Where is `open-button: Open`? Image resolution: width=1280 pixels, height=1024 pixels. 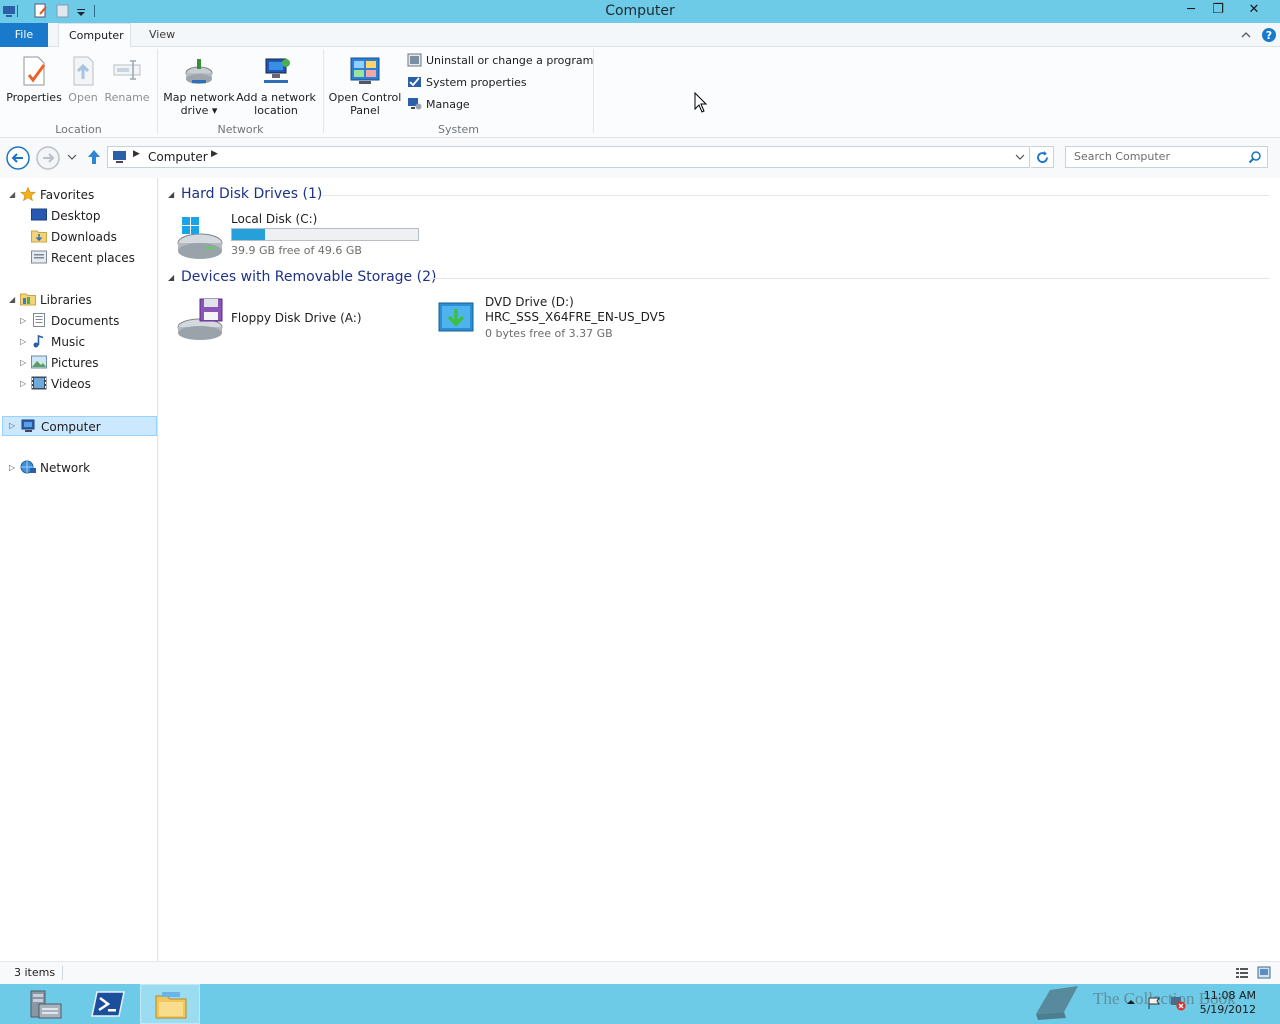
open-button: Open is located at coordinates (83, 79).